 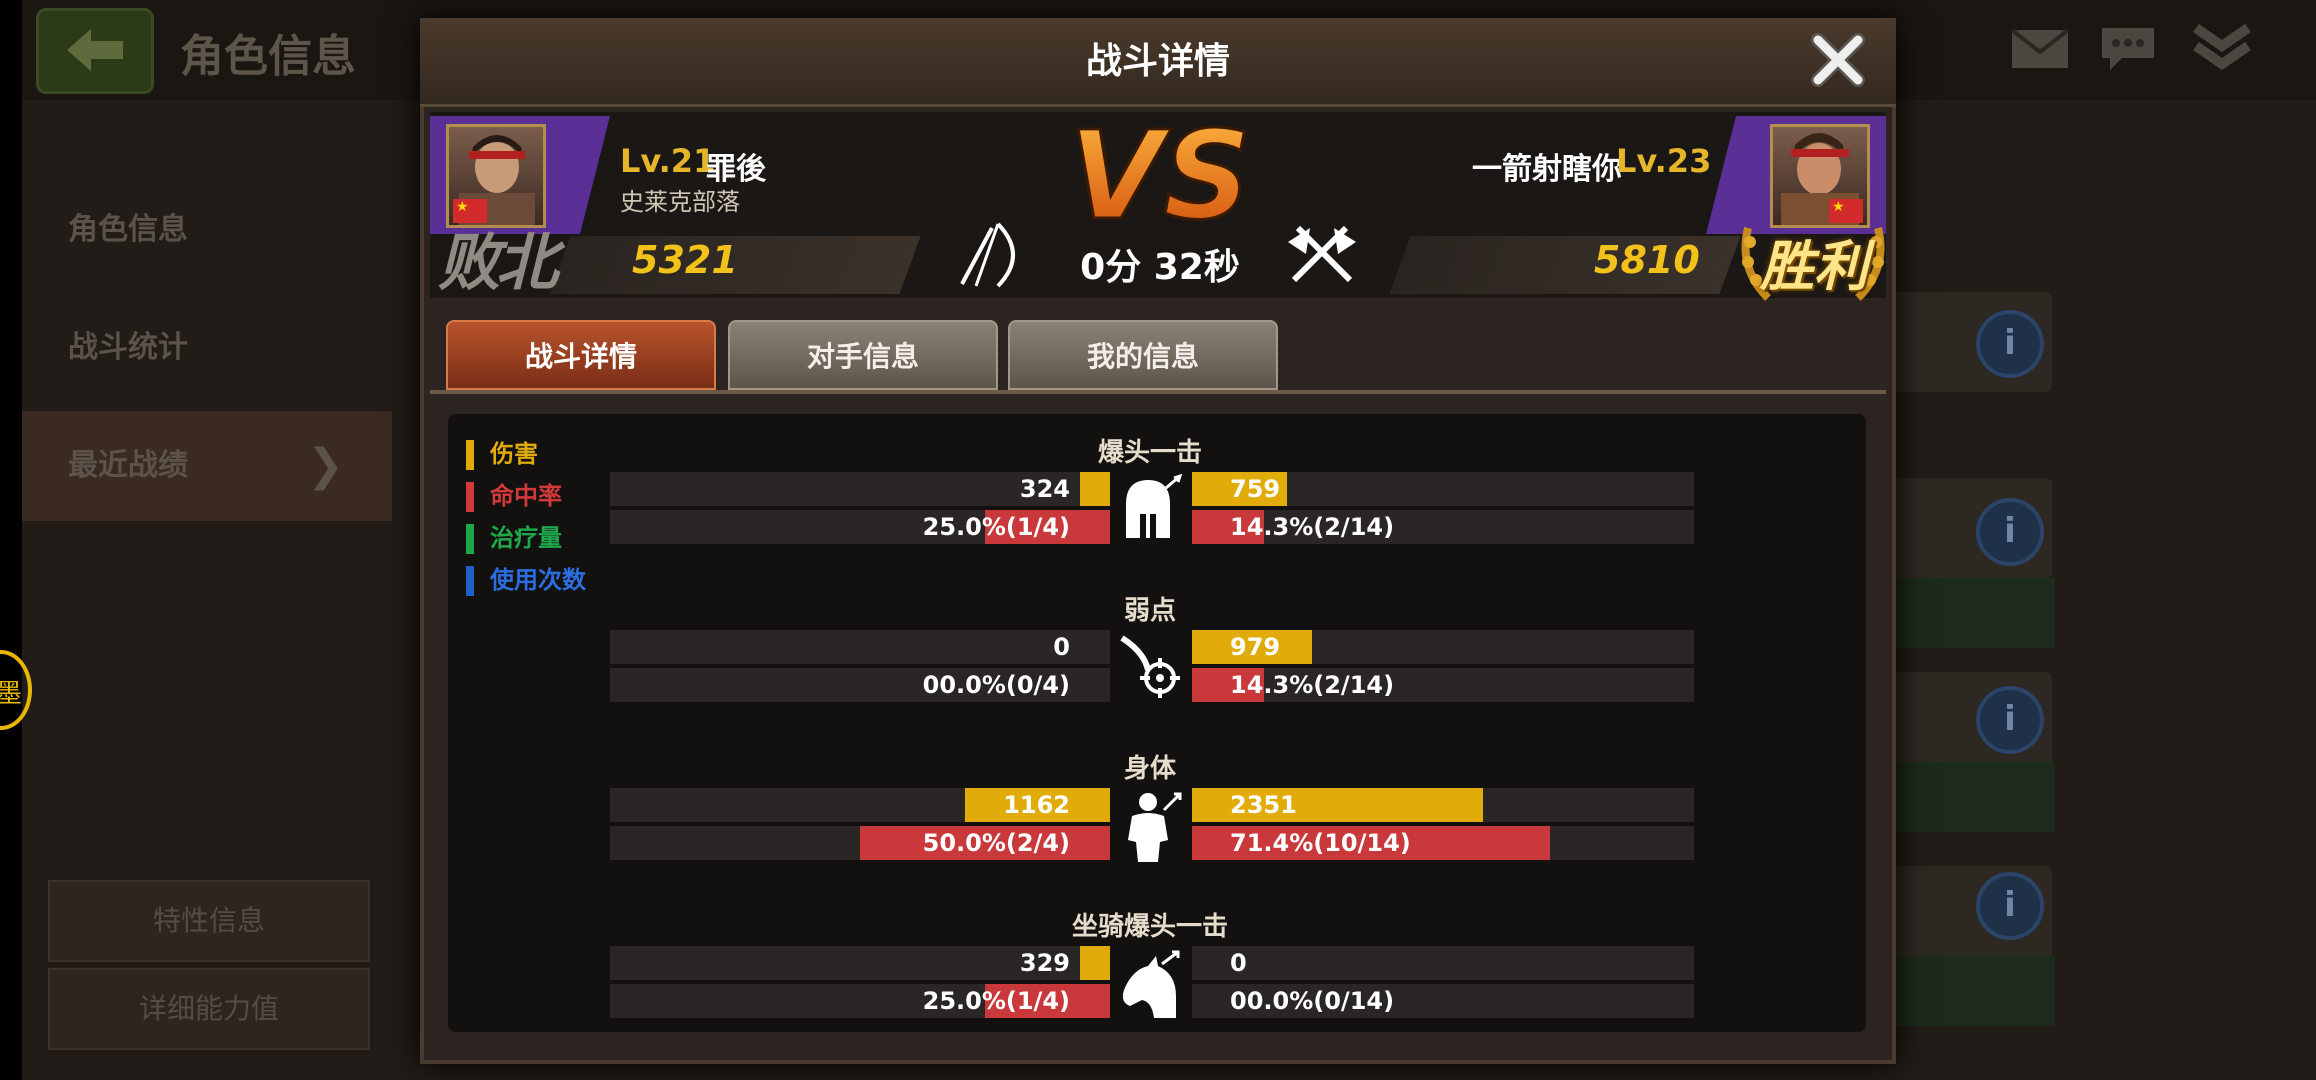 I want to click on traits-info-button: 特性信息, so click(x=209, y=921).